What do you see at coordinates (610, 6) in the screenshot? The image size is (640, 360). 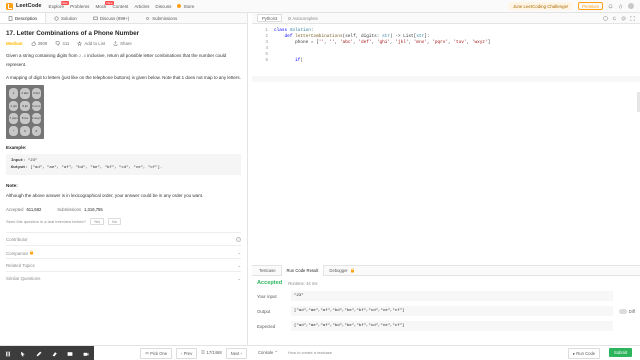 I see `bell-icon` at bounding box center [610, 6].